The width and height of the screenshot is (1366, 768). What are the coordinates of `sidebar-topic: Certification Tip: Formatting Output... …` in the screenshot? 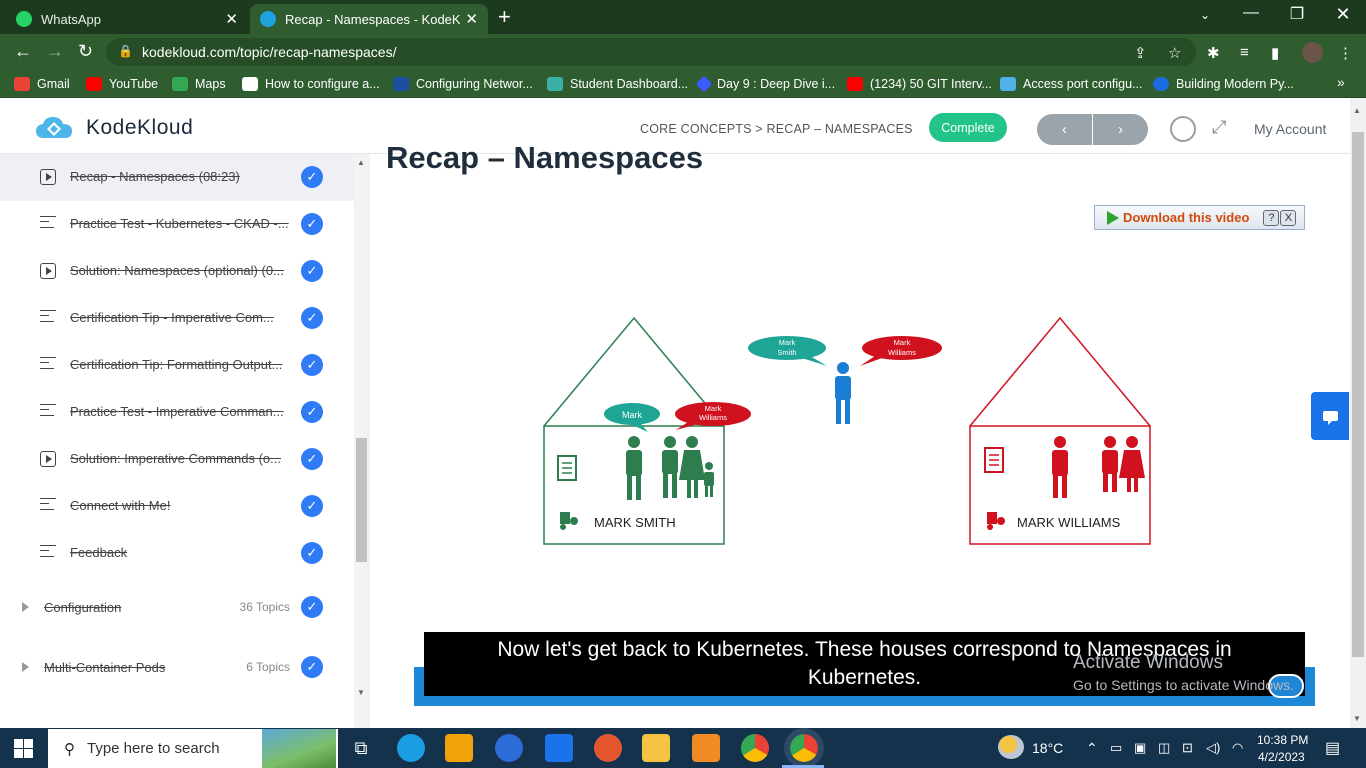 It's located at (177, 365).